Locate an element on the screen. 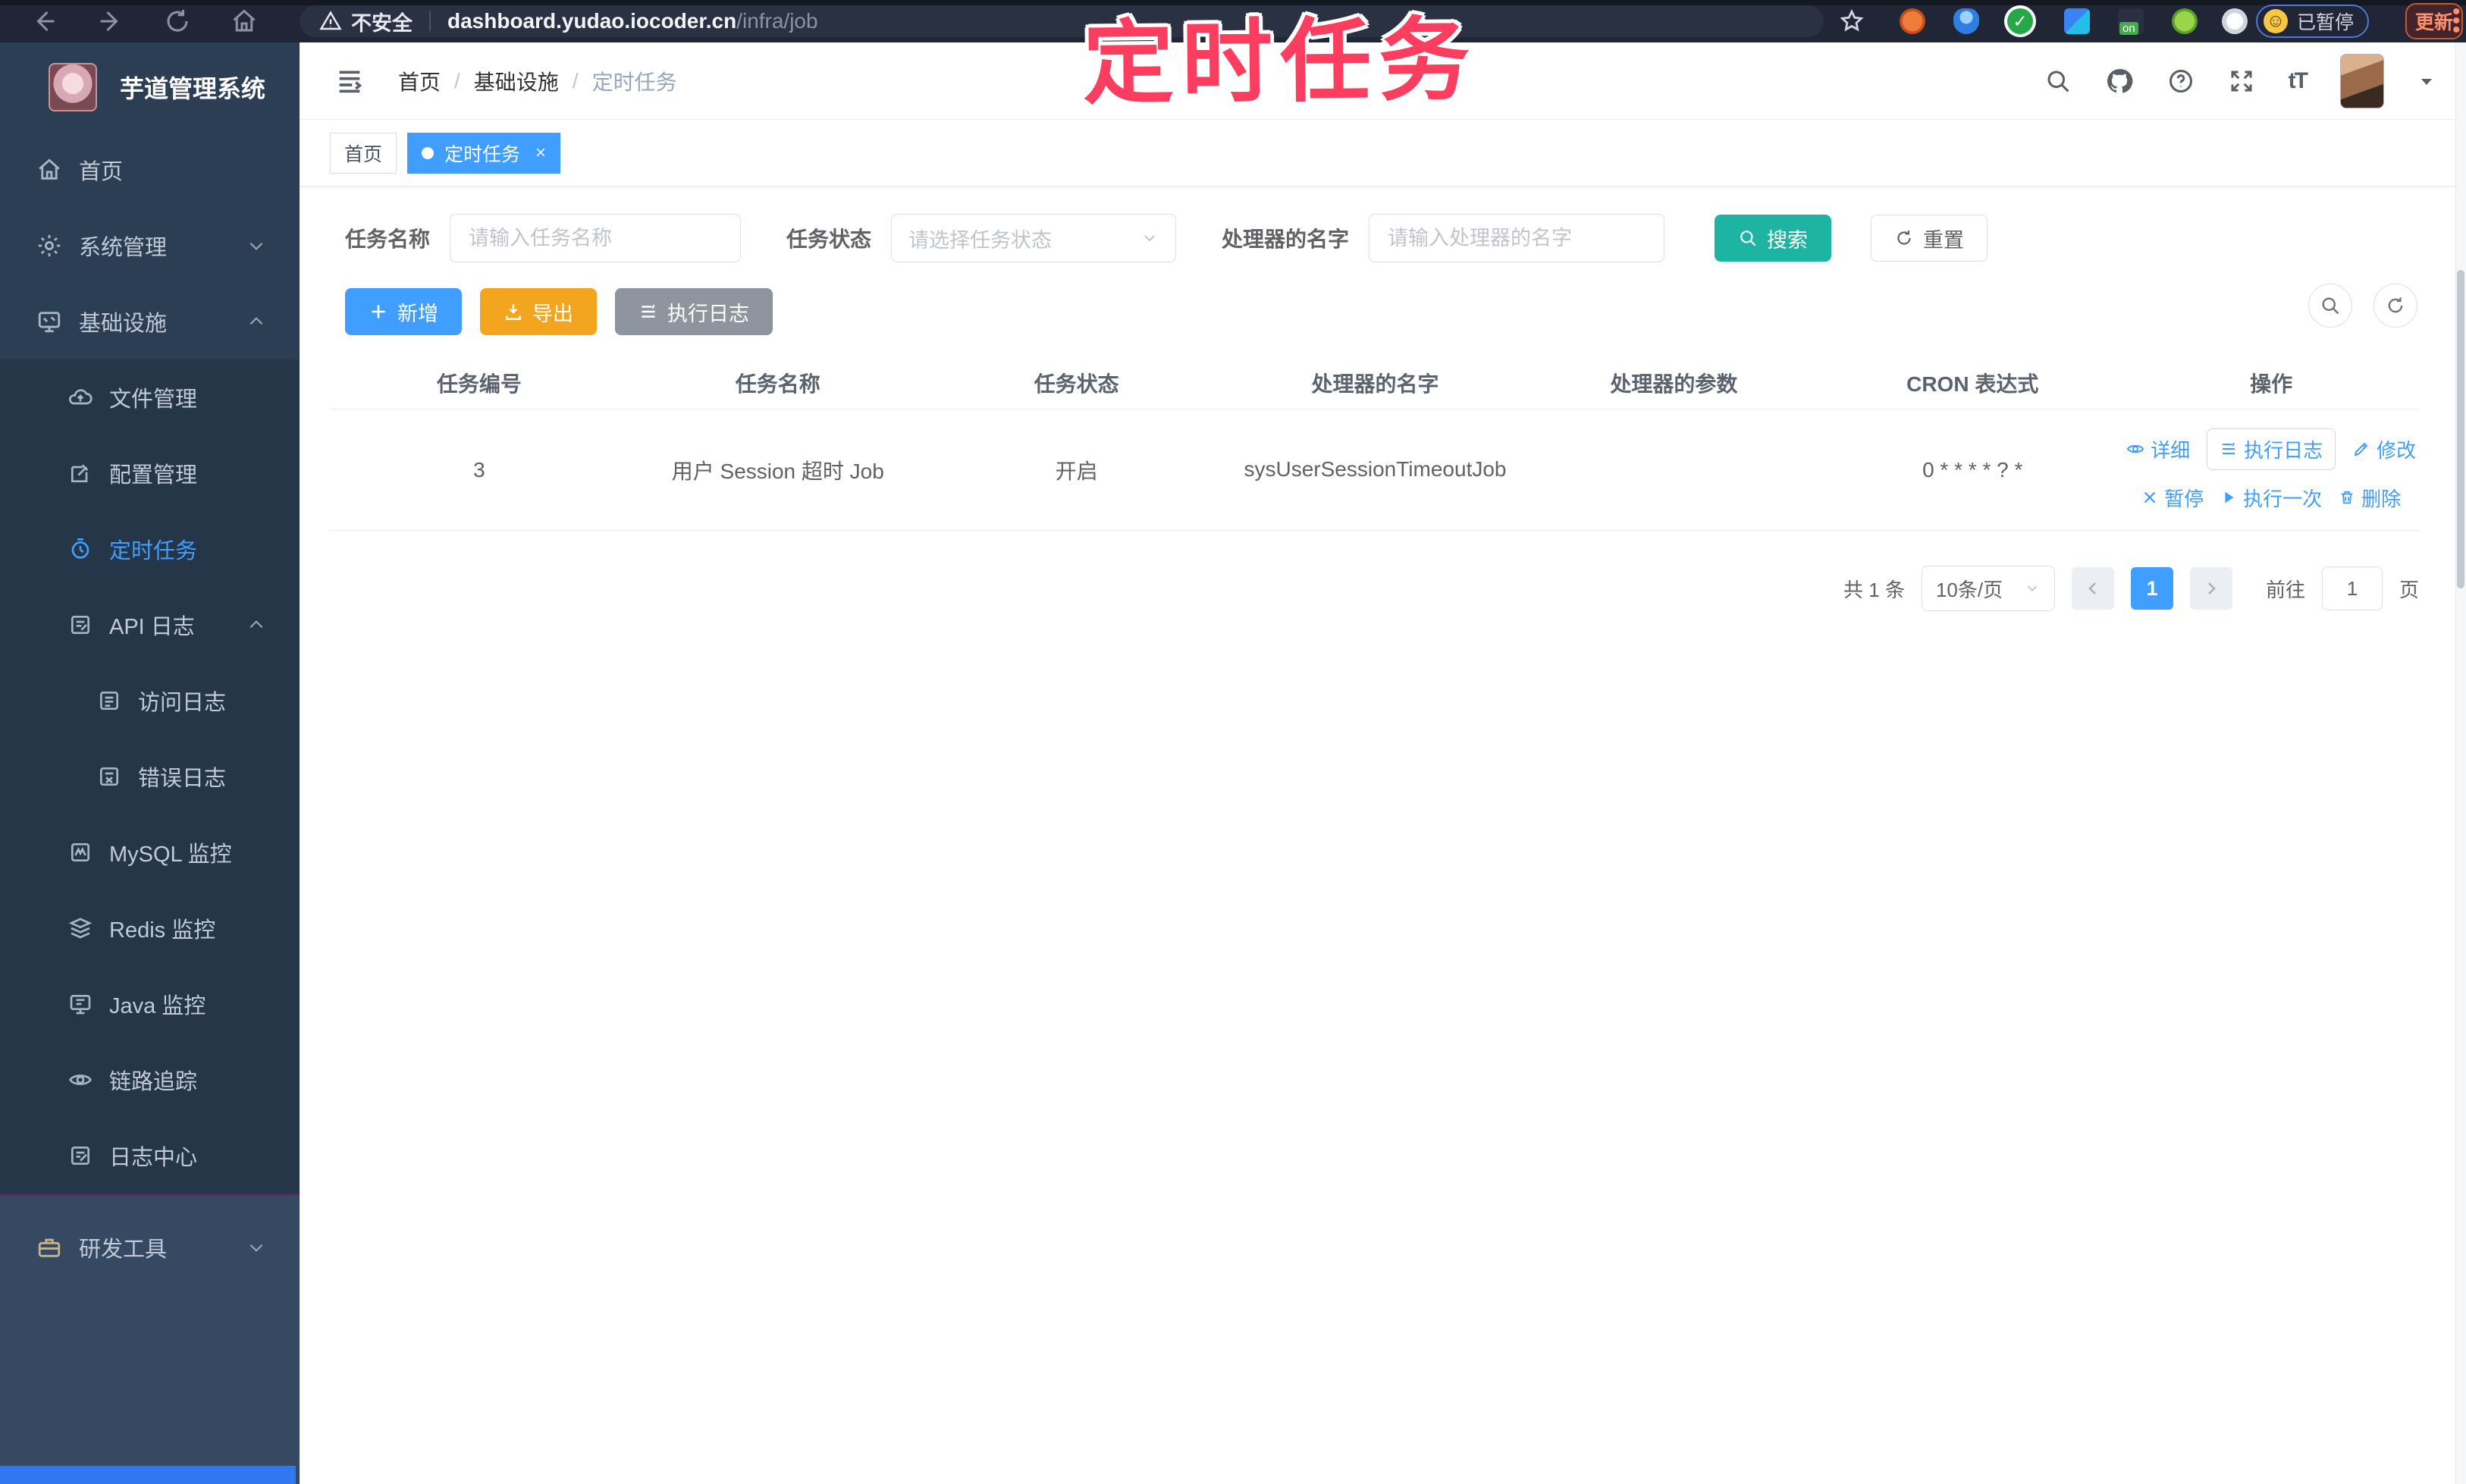  github-icon is located at coordinates (2119, 81).